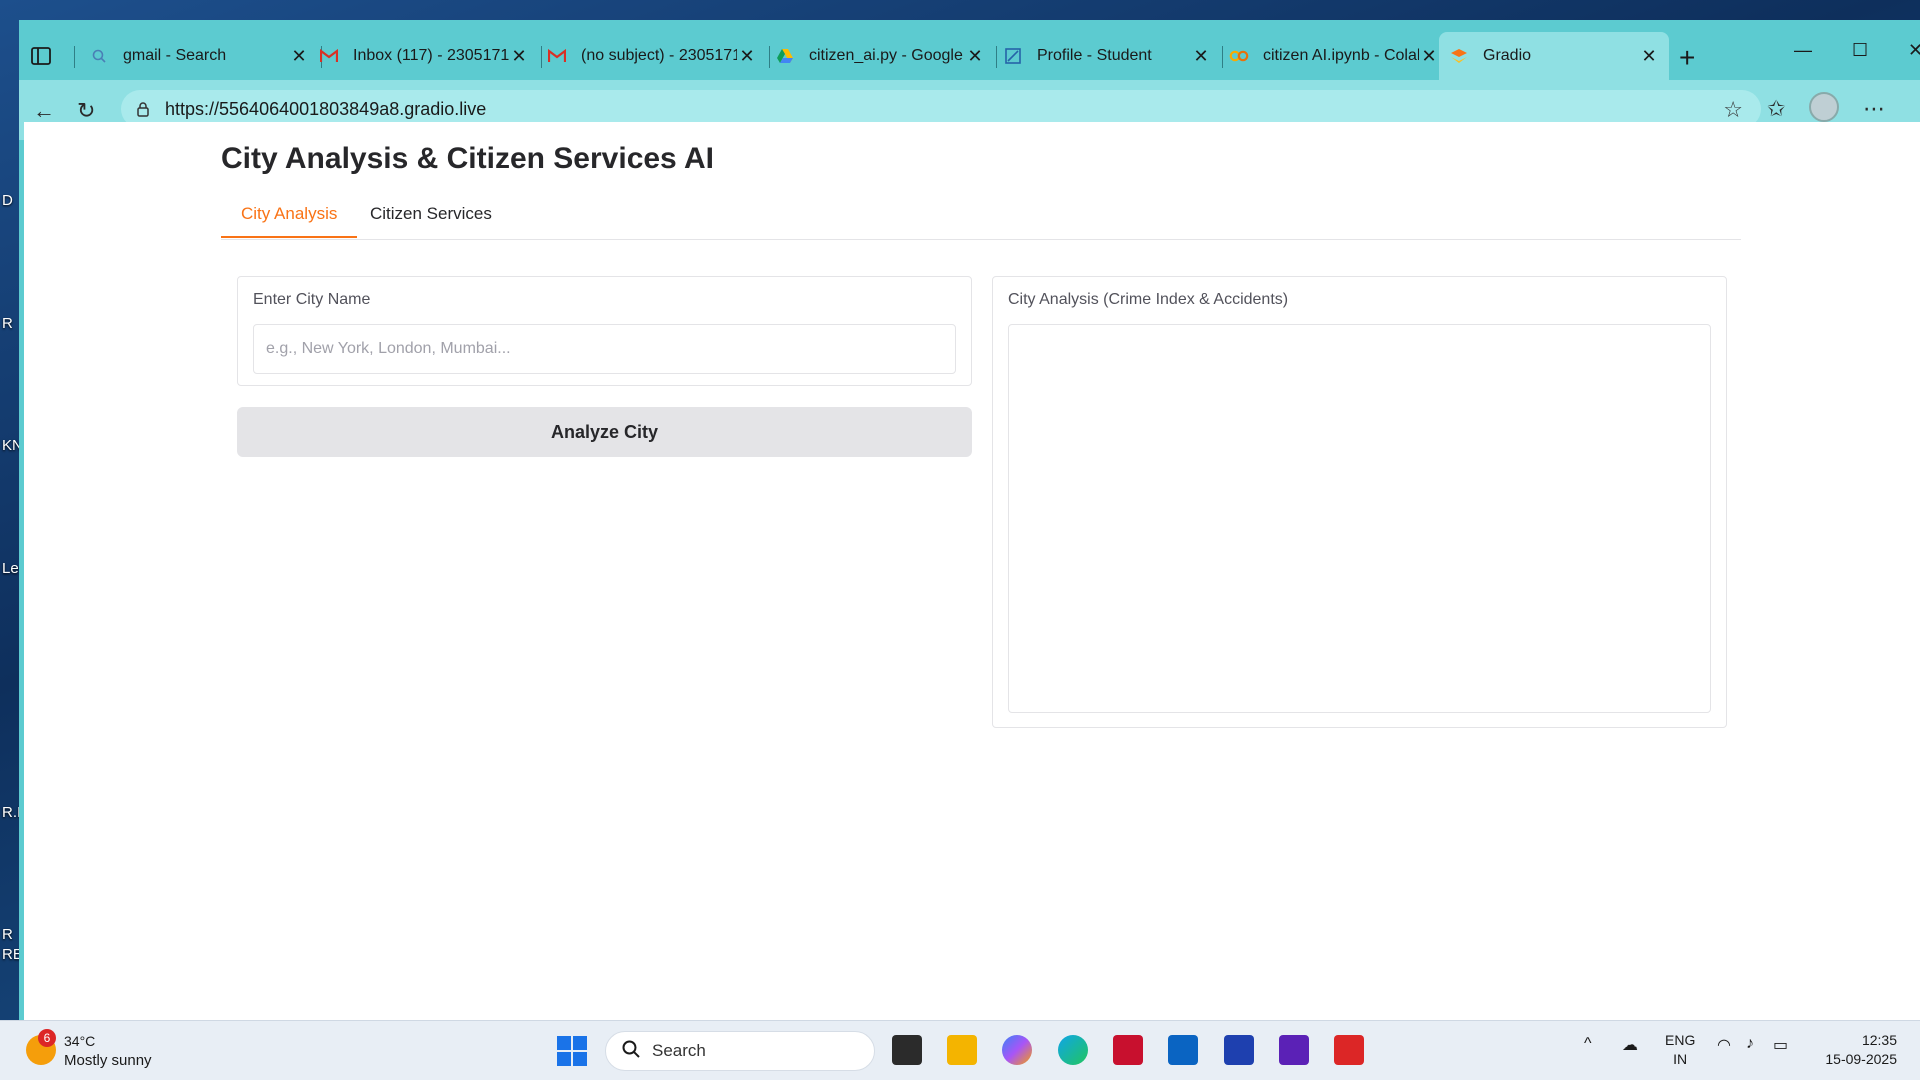 The height and width of the screenshot is (1080, 1920). I want to click on weather-badge: 6, so click(47, 1038).